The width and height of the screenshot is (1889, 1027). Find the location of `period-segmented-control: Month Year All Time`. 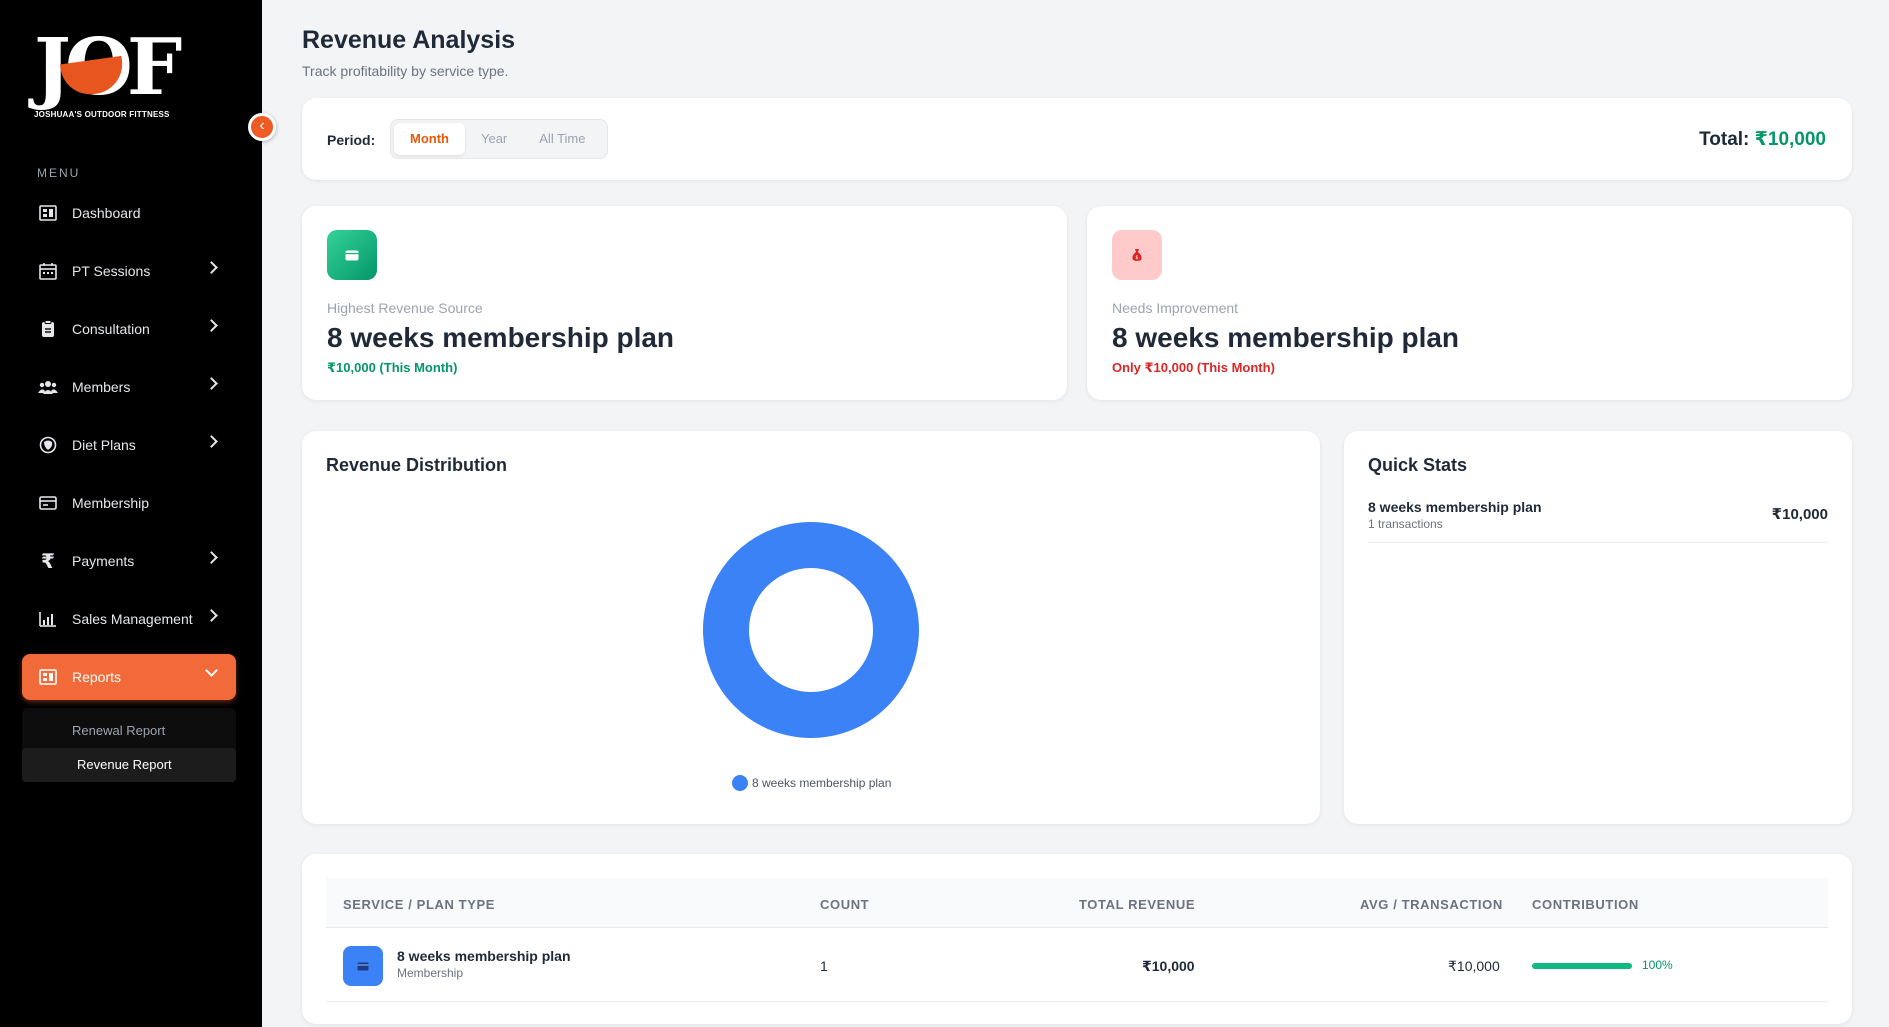

period-segmented-control: Month Year All Time is located at coordinates (499, 139).